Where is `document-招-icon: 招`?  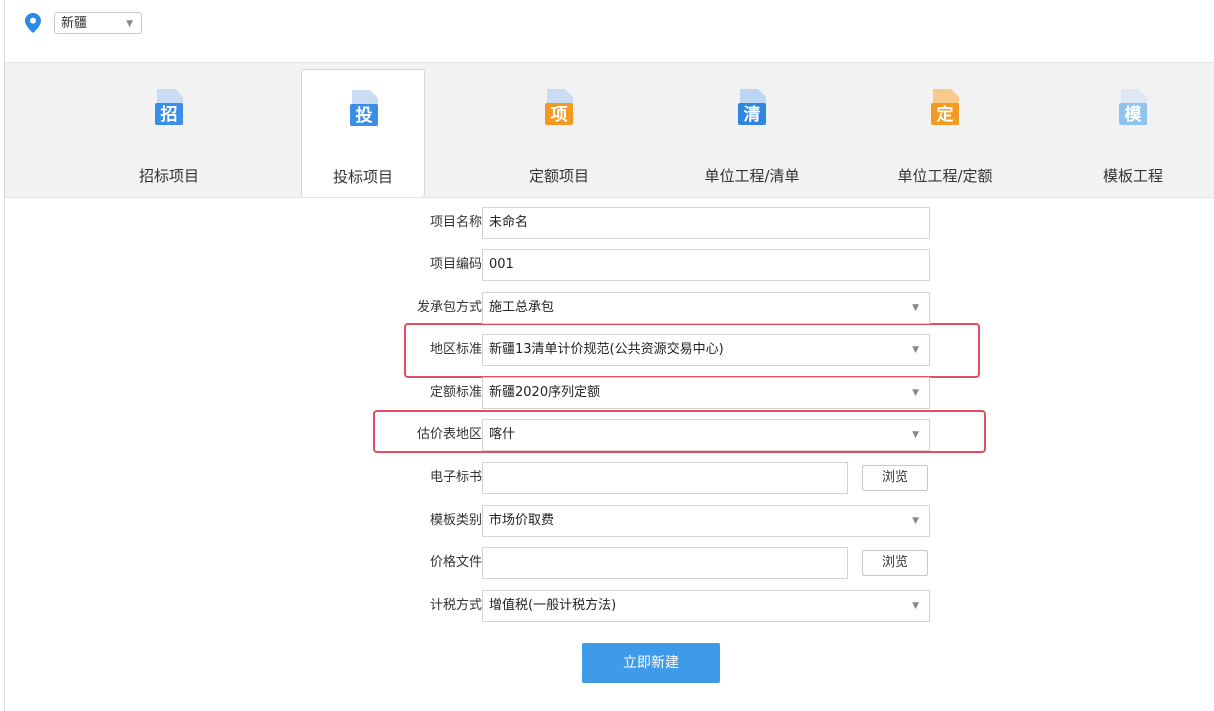 document-招-icon: 招 is located at coordinates (169, 107).